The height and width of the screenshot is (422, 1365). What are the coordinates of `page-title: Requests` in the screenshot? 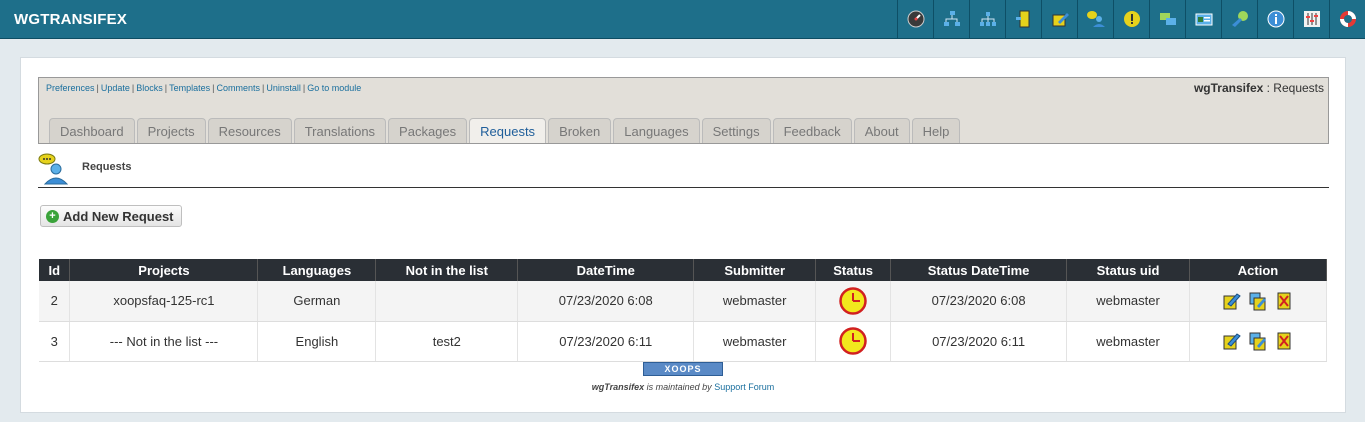 It's located at (107, 167).